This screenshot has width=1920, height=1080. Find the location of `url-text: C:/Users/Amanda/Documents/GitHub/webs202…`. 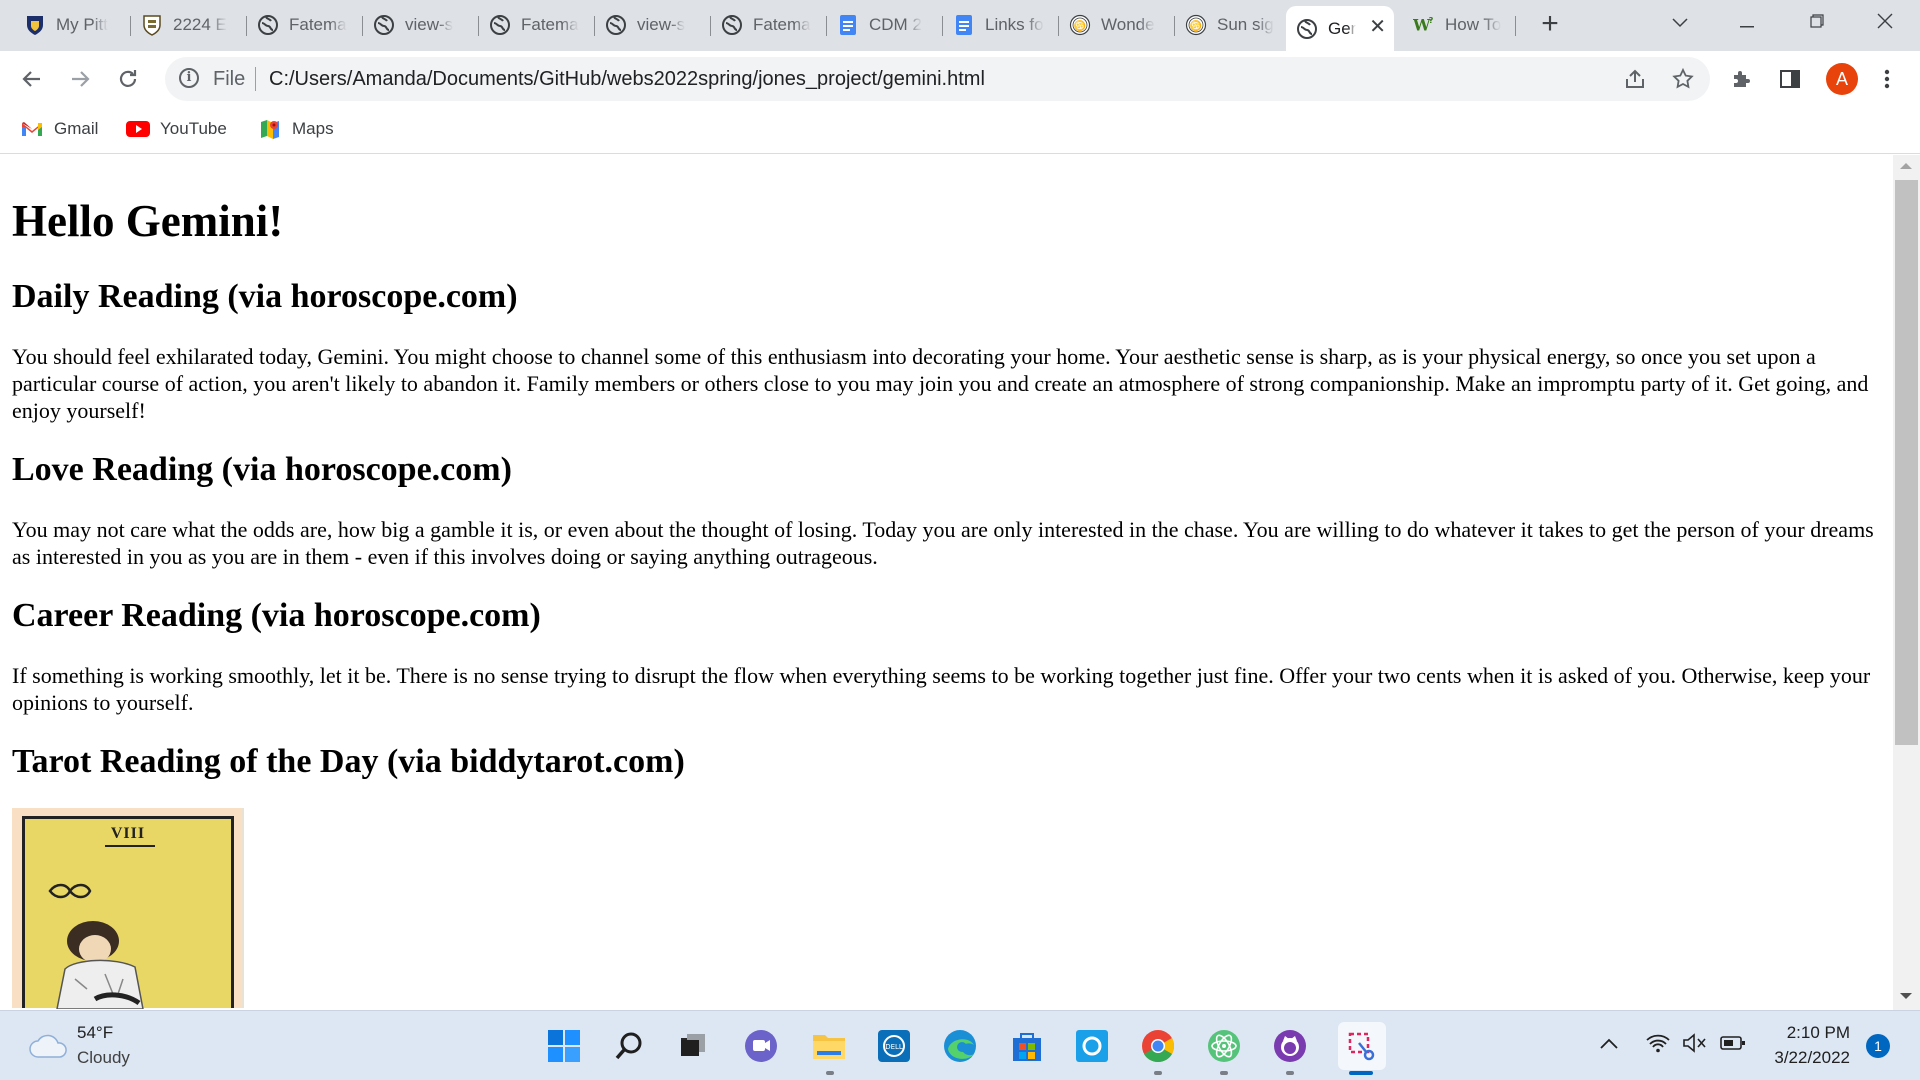

url-text: C:/Users/Amanda/Documents/GitHub/webs202… is located at coordinates (627, 79).